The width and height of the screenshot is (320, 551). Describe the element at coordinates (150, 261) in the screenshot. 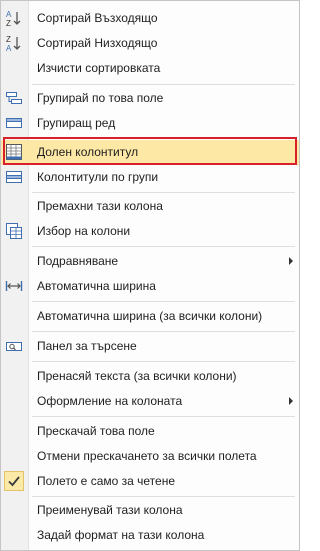

I see `menu-item-alignment: Подравняване` at that location.